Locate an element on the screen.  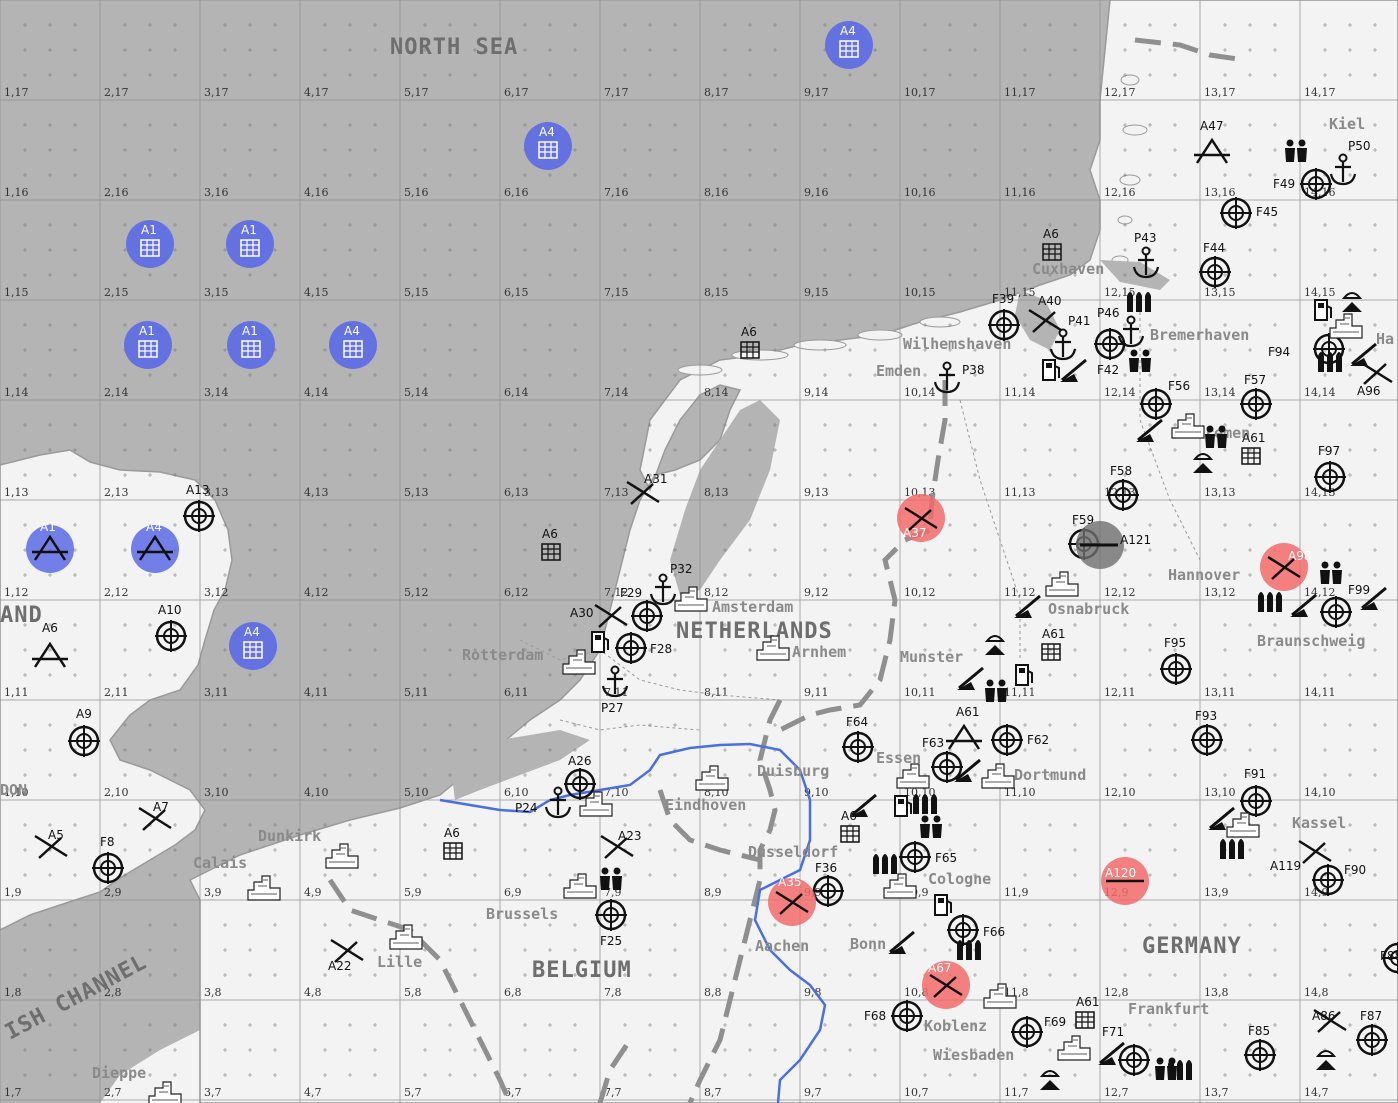
grid-cell-label: 6,11 is located at coordinates (516, 692).